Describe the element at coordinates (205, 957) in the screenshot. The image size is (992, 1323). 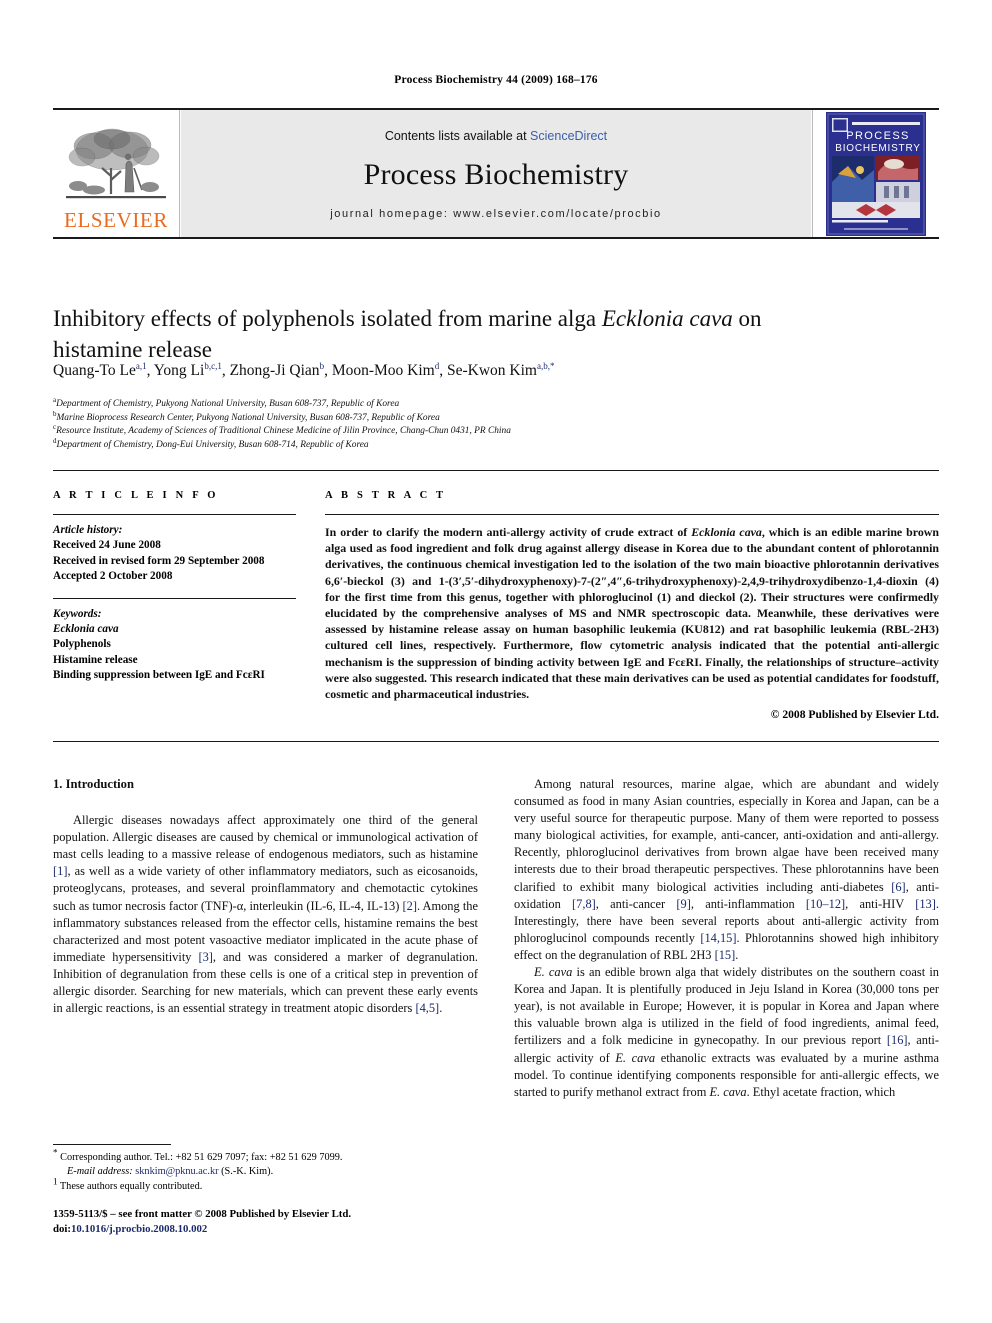
I see `citation-ref: [3]` at that location.